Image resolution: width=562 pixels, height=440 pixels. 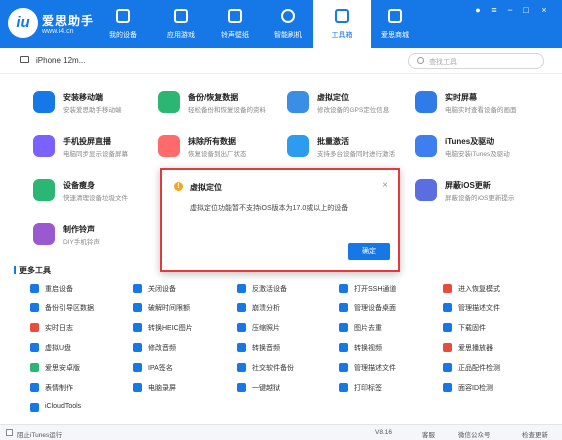 I want to click on confirm-button: 确定, so click(x=369, y=251).